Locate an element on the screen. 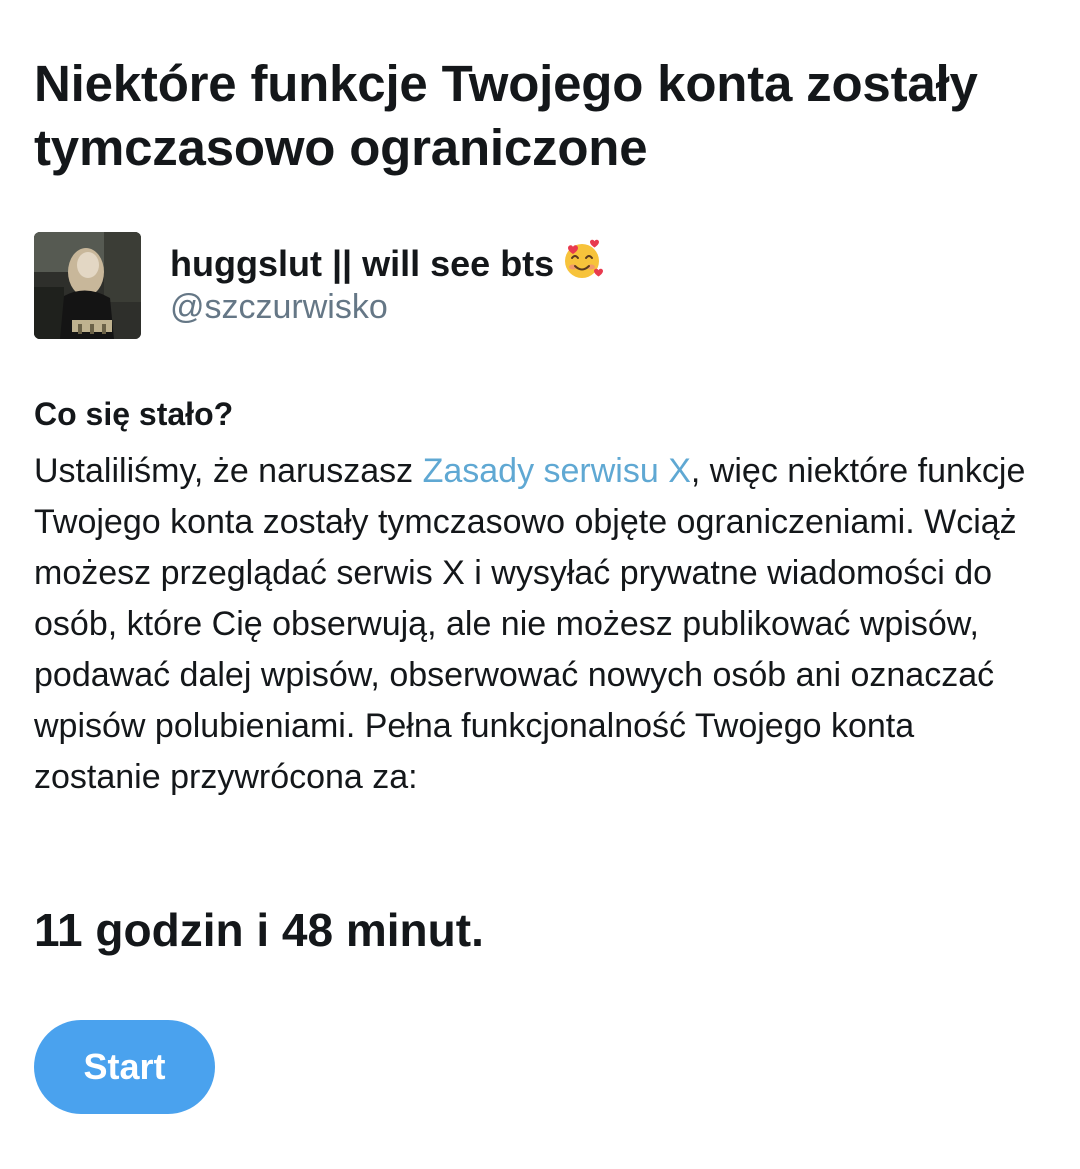  account-card: huggslut || will see bts @szczurwisko is located at coordinates (534, 287).